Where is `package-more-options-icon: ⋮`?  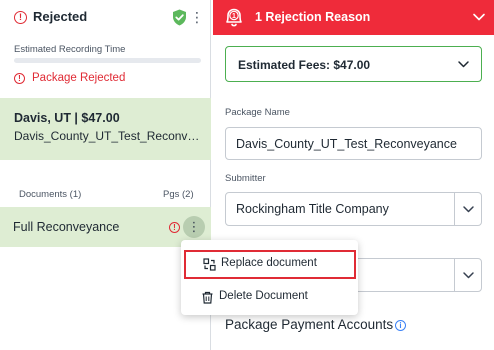 package-more-options-icon: ⋮ is located at coordinates (197, 17).